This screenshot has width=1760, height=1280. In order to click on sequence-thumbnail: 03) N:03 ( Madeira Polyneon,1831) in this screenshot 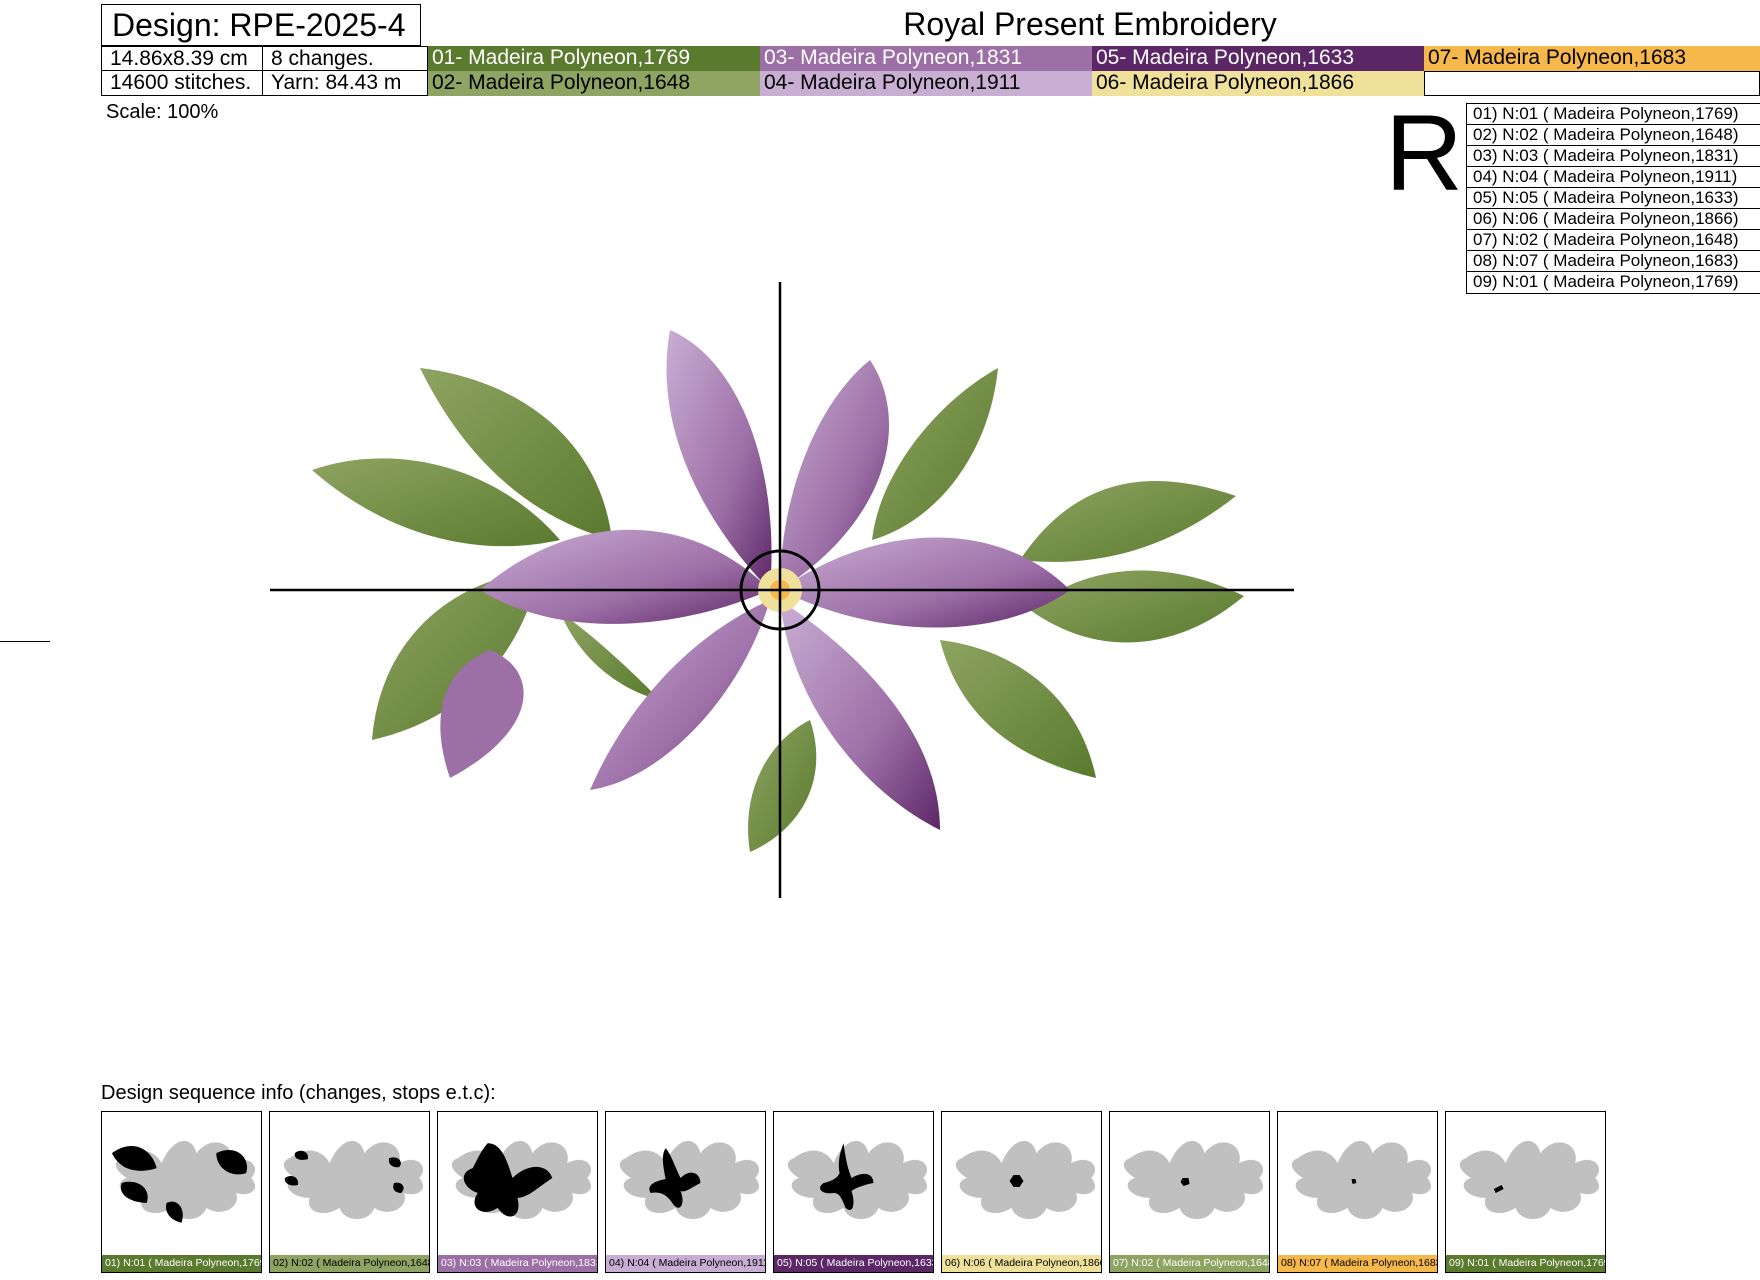, I will do `click(517, 1192)`.